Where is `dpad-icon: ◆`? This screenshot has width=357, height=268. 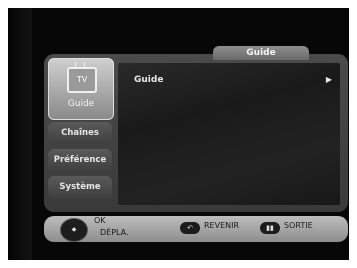 dpad-icon: ◆ is located at coordinates (74, 230).